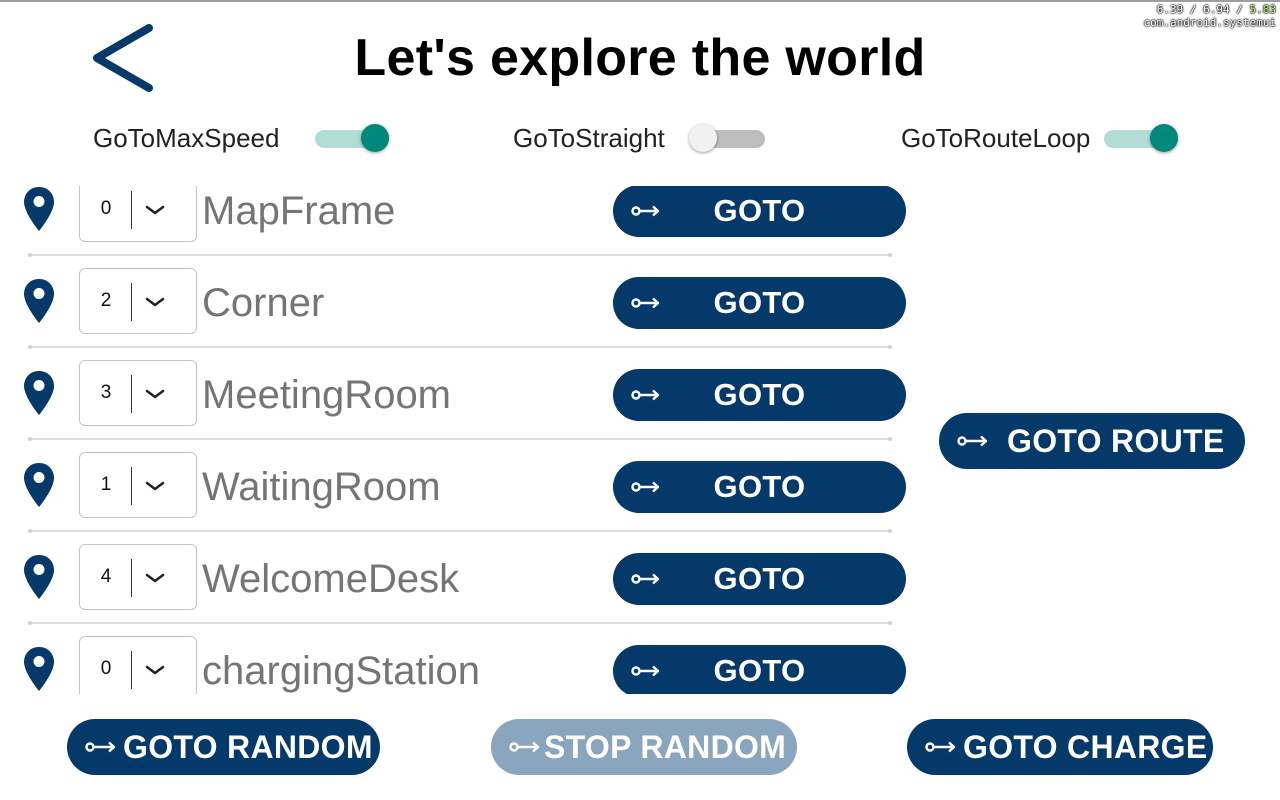 This screenshot has width=1280, height=800. Describe the element at coordinates (1085, 747) in the screenshot. I see `goto-charge-label: GOTO CHARGE` at that location.